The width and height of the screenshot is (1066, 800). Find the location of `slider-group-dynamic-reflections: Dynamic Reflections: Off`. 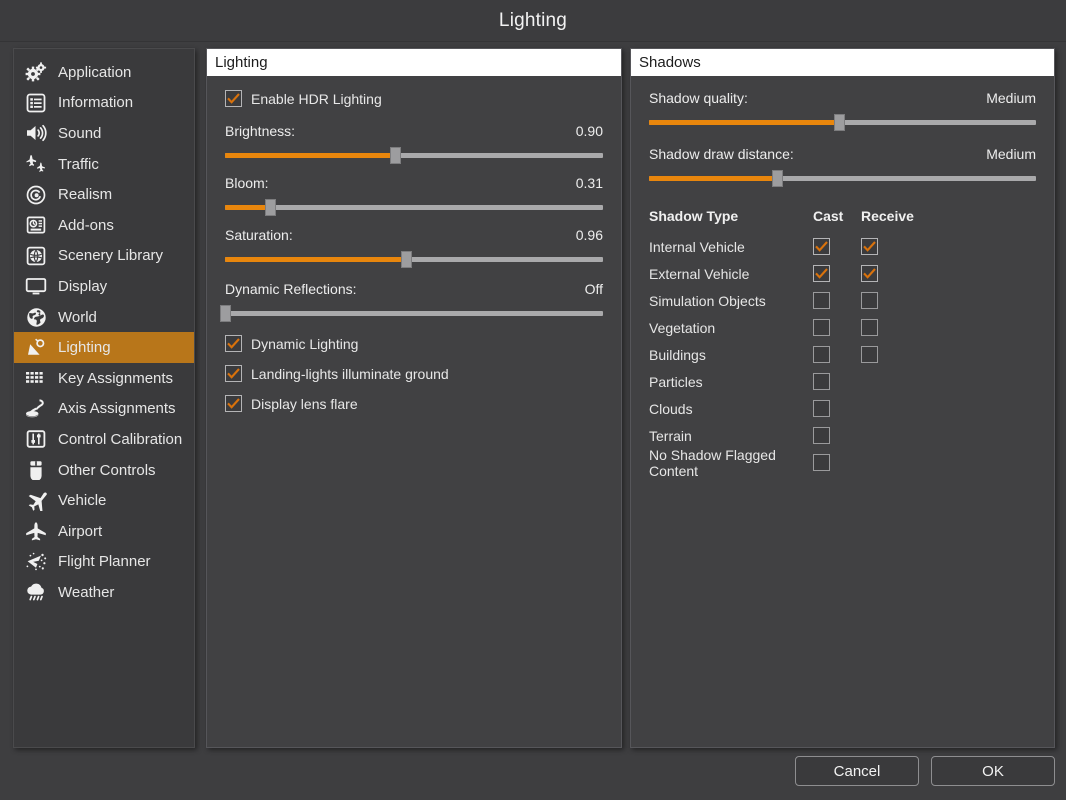

slider-group-dynamic-reflections: Dynamic Reflections: Off is located at coordinates (411, 301).